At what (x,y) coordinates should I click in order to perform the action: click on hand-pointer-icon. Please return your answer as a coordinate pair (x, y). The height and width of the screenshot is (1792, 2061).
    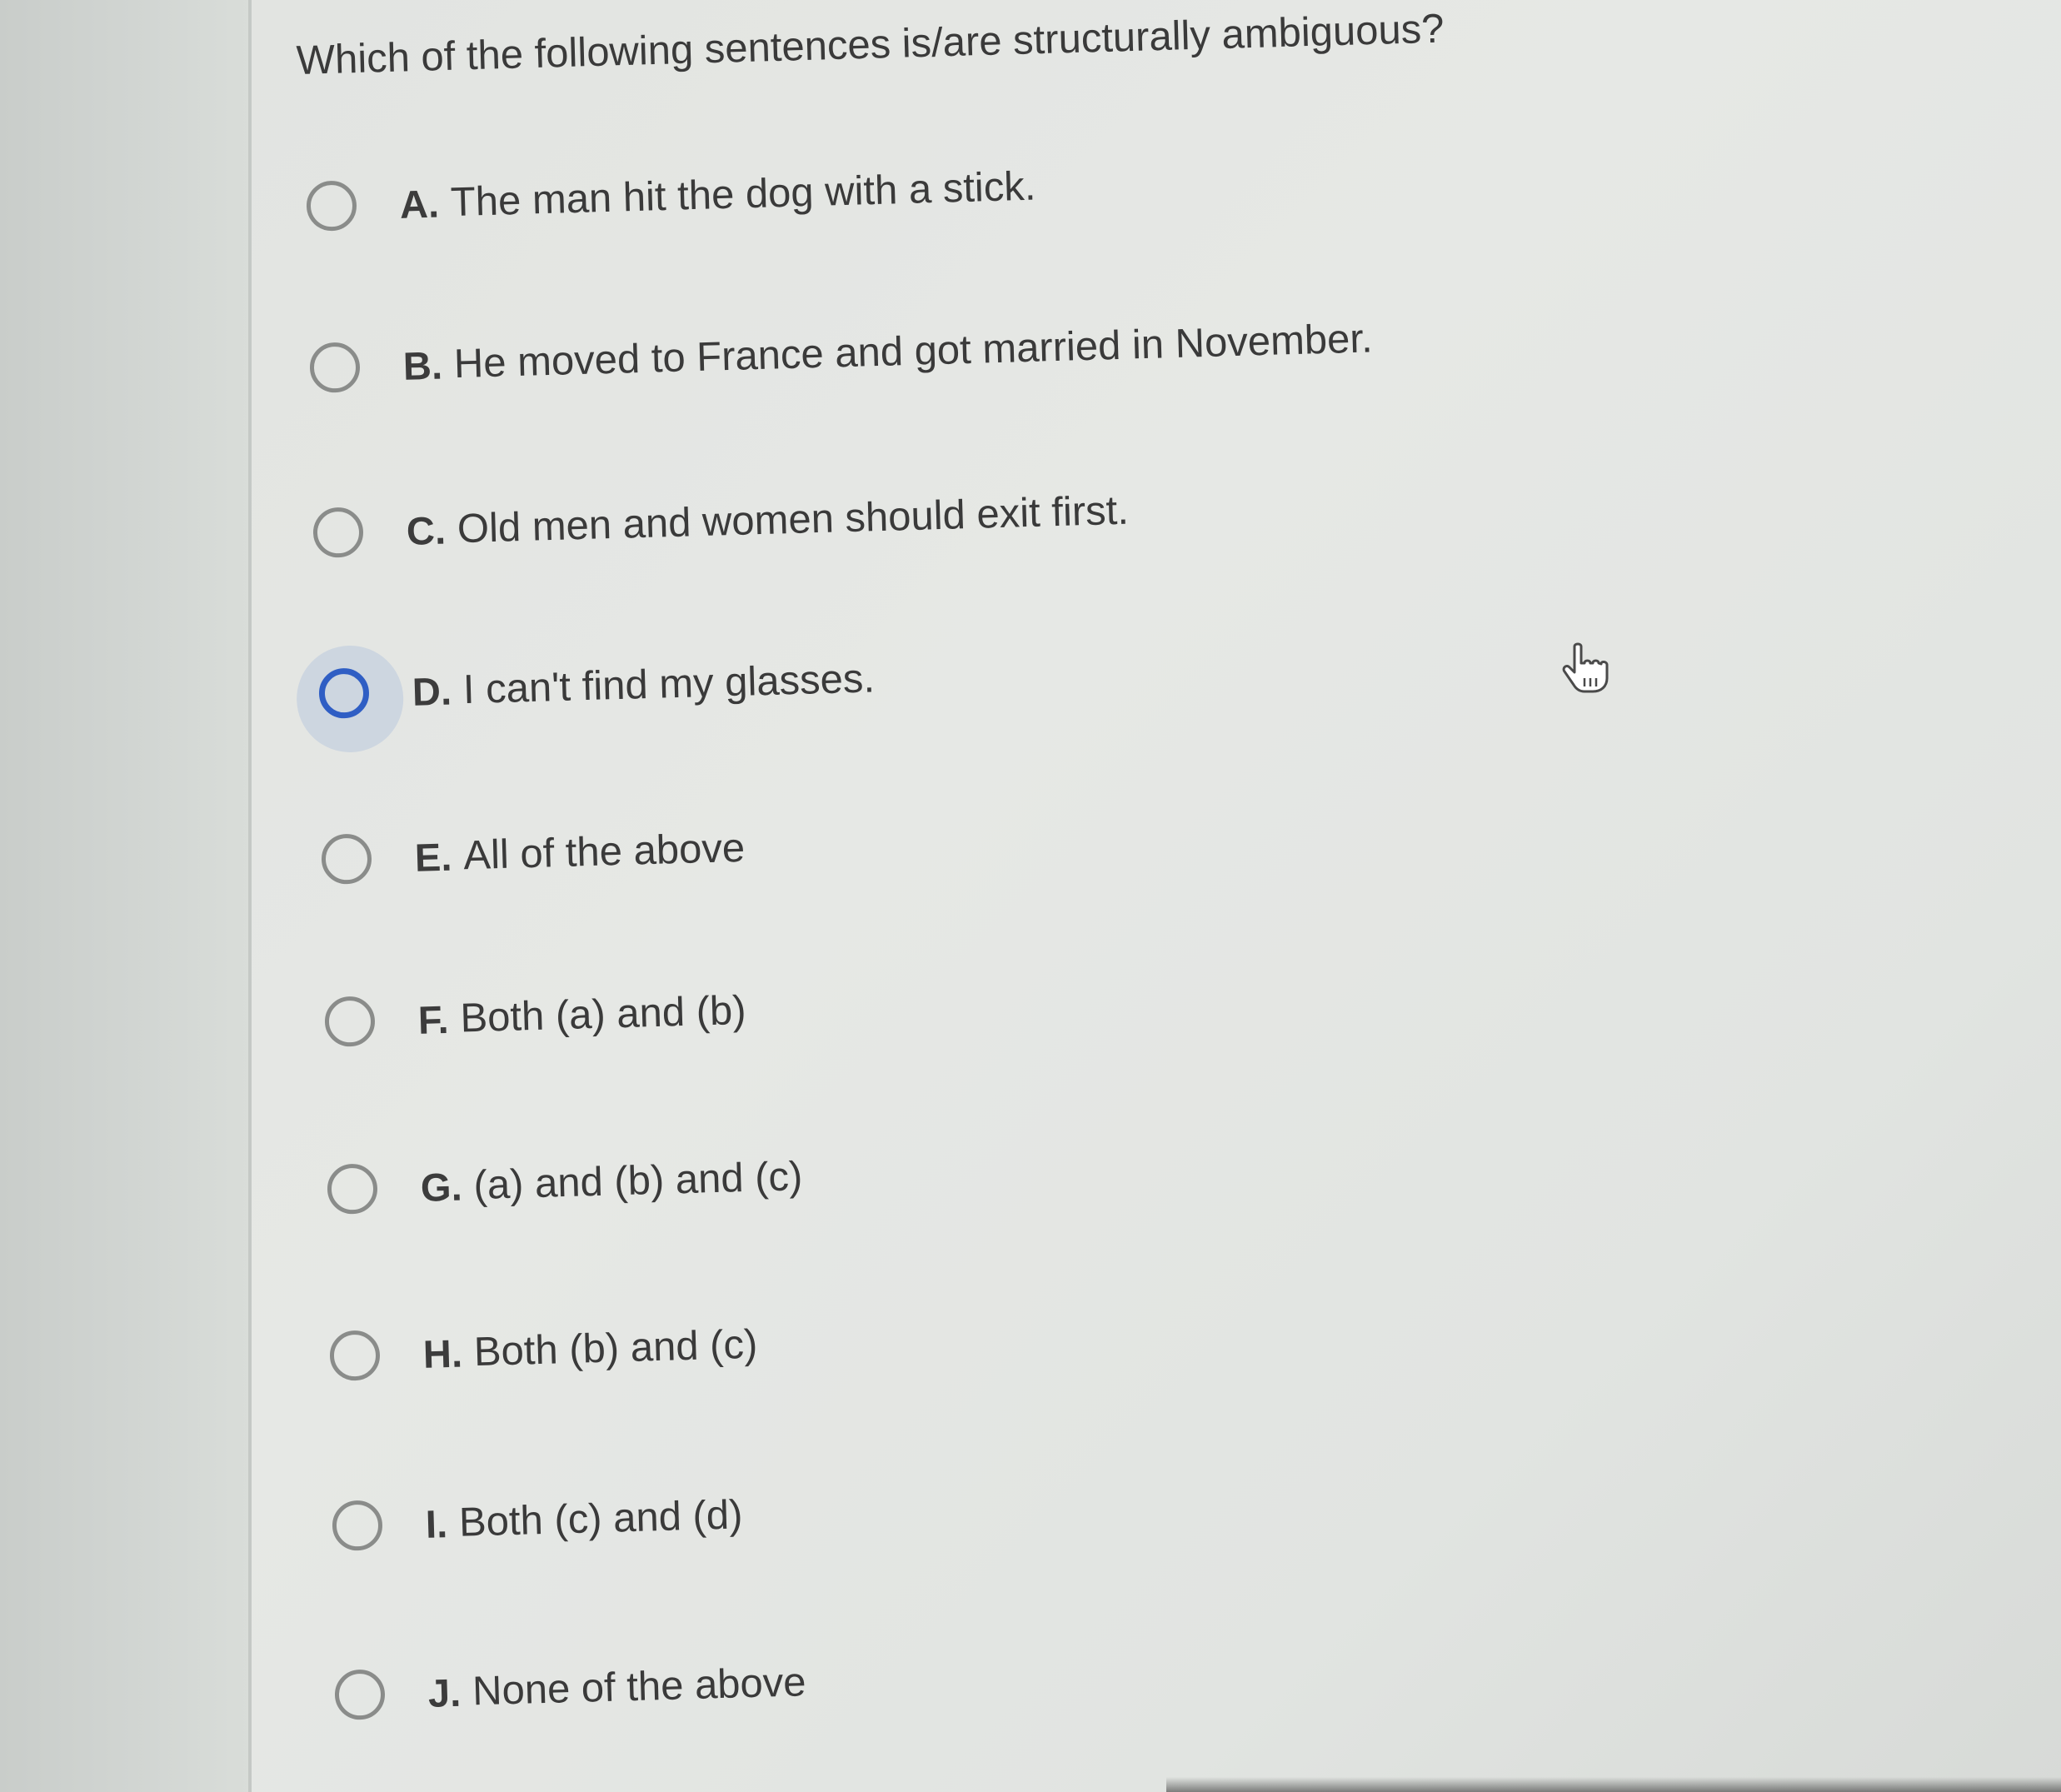
    Looking at the image, I should click on (1585, 667).